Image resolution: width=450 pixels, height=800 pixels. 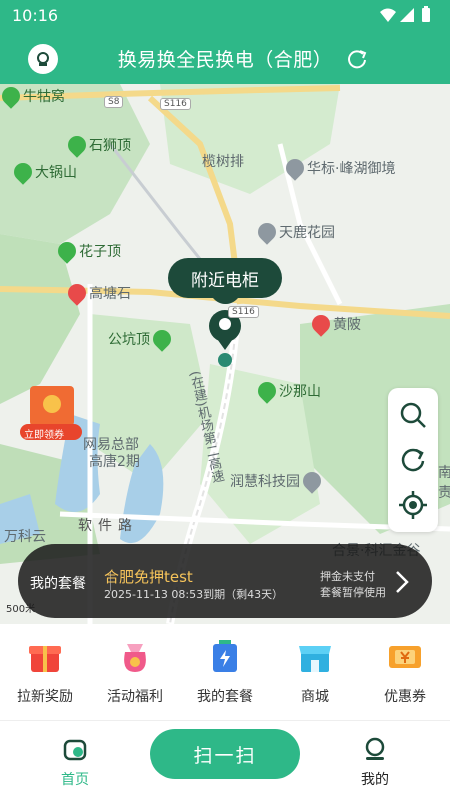 What do you see at coordinates (294, 232) in the screenshot?
I see `place-label: 天鹿花园` at bounding box center [294, 232].